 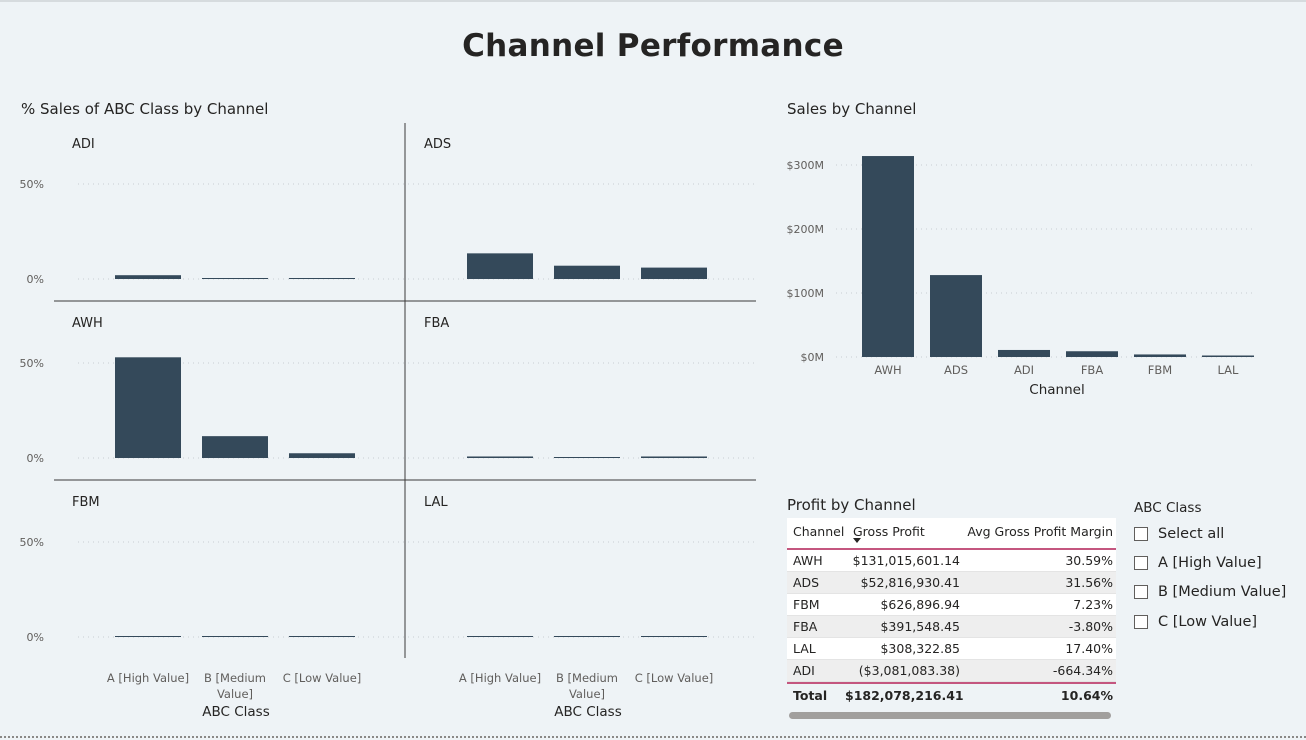 I want to click on facet-label-adi: ADI, so click(x=83, y=144).